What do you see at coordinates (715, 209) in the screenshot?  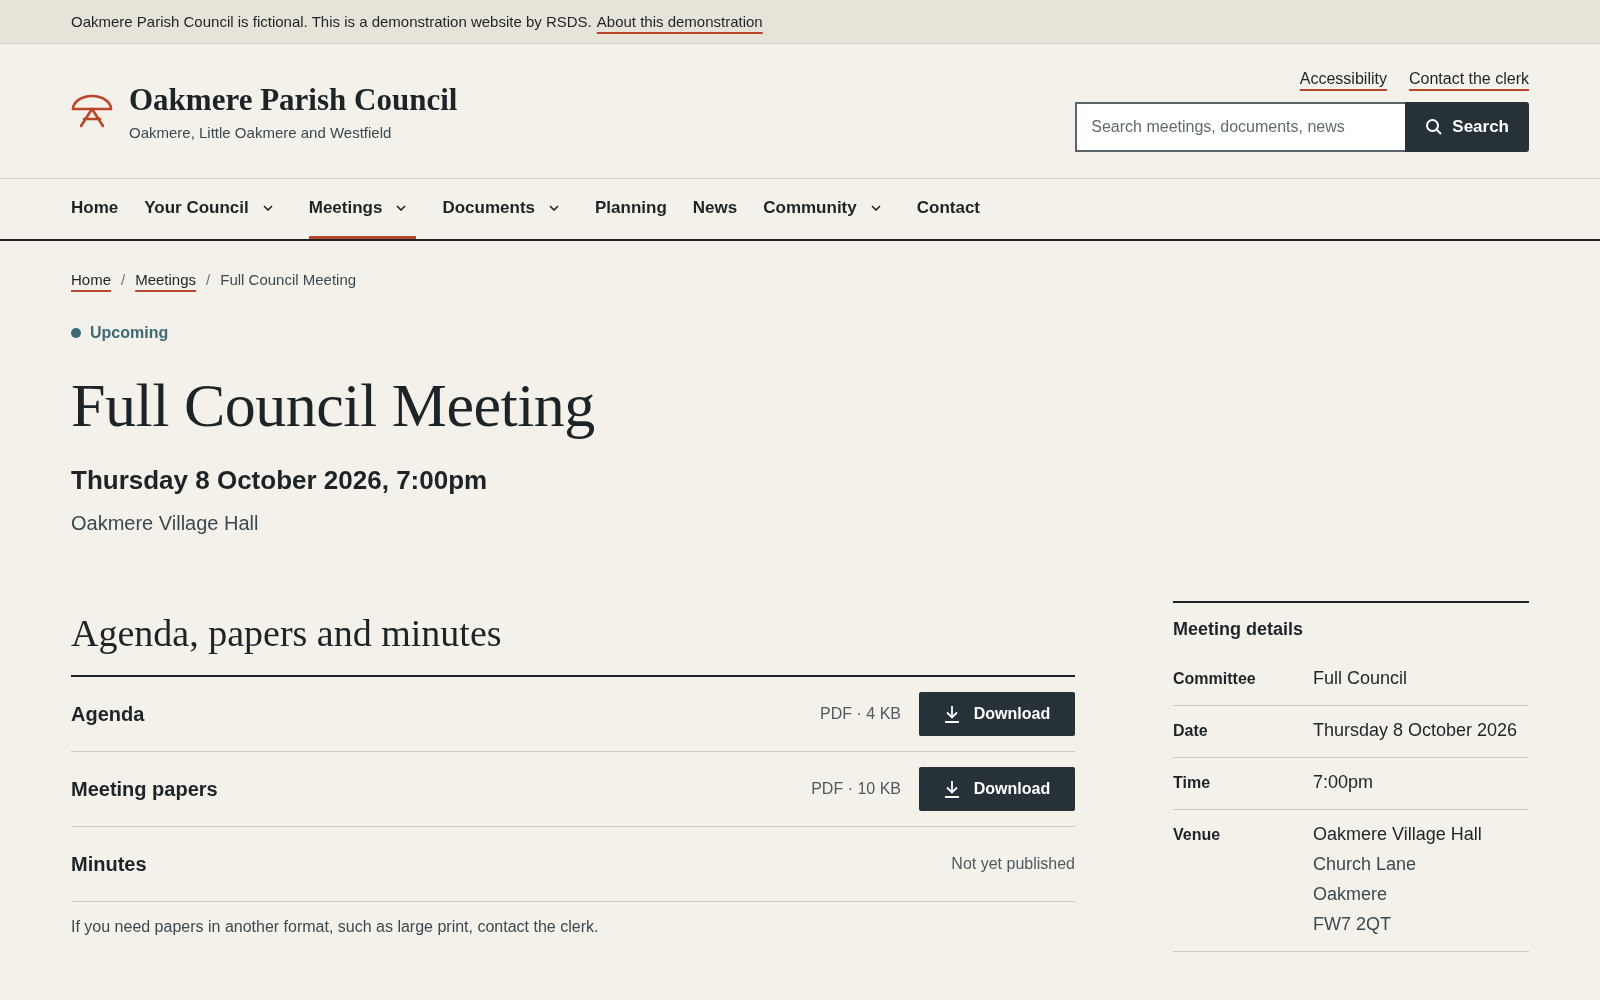 I see `nav-item: News` at bounding box center [715, 209].